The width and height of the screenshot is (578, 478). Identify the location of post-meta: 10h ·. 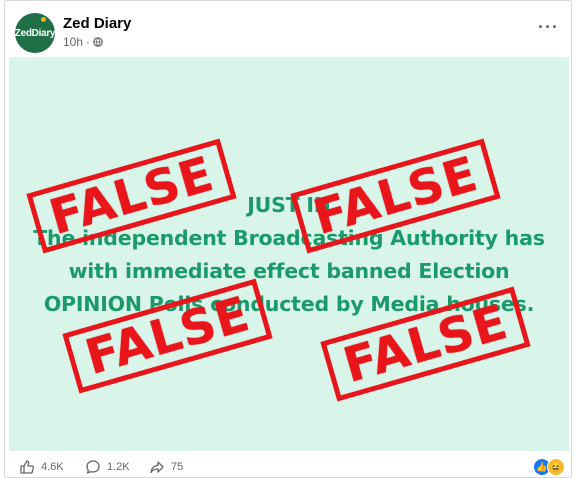
(83, 42).